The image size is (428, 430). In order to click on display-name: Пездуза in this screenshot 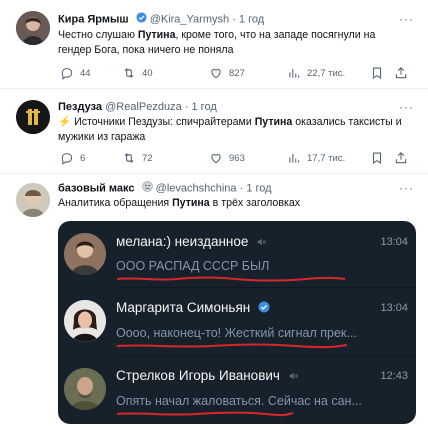, I will do `click(80, 107)`.